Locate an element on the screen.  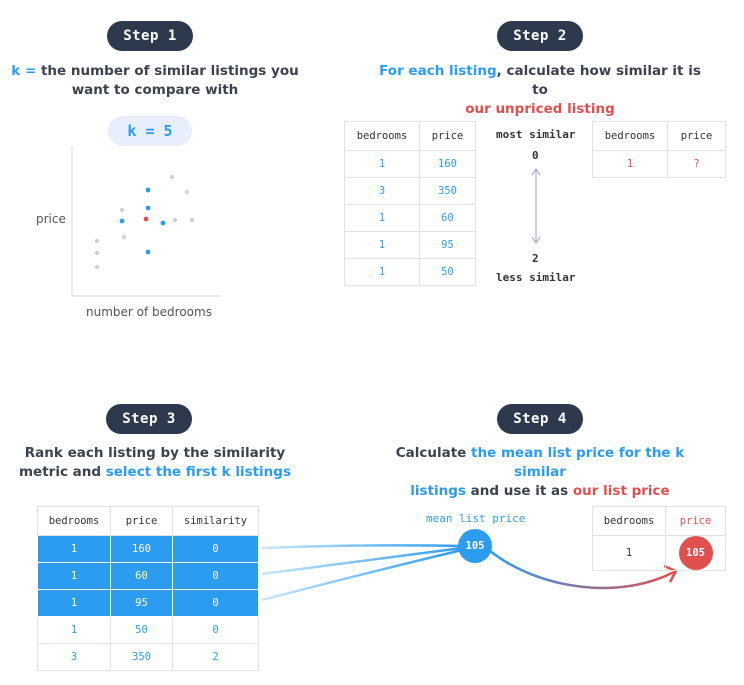
similarity-zero: 0 is located at coordinates (535, 155).